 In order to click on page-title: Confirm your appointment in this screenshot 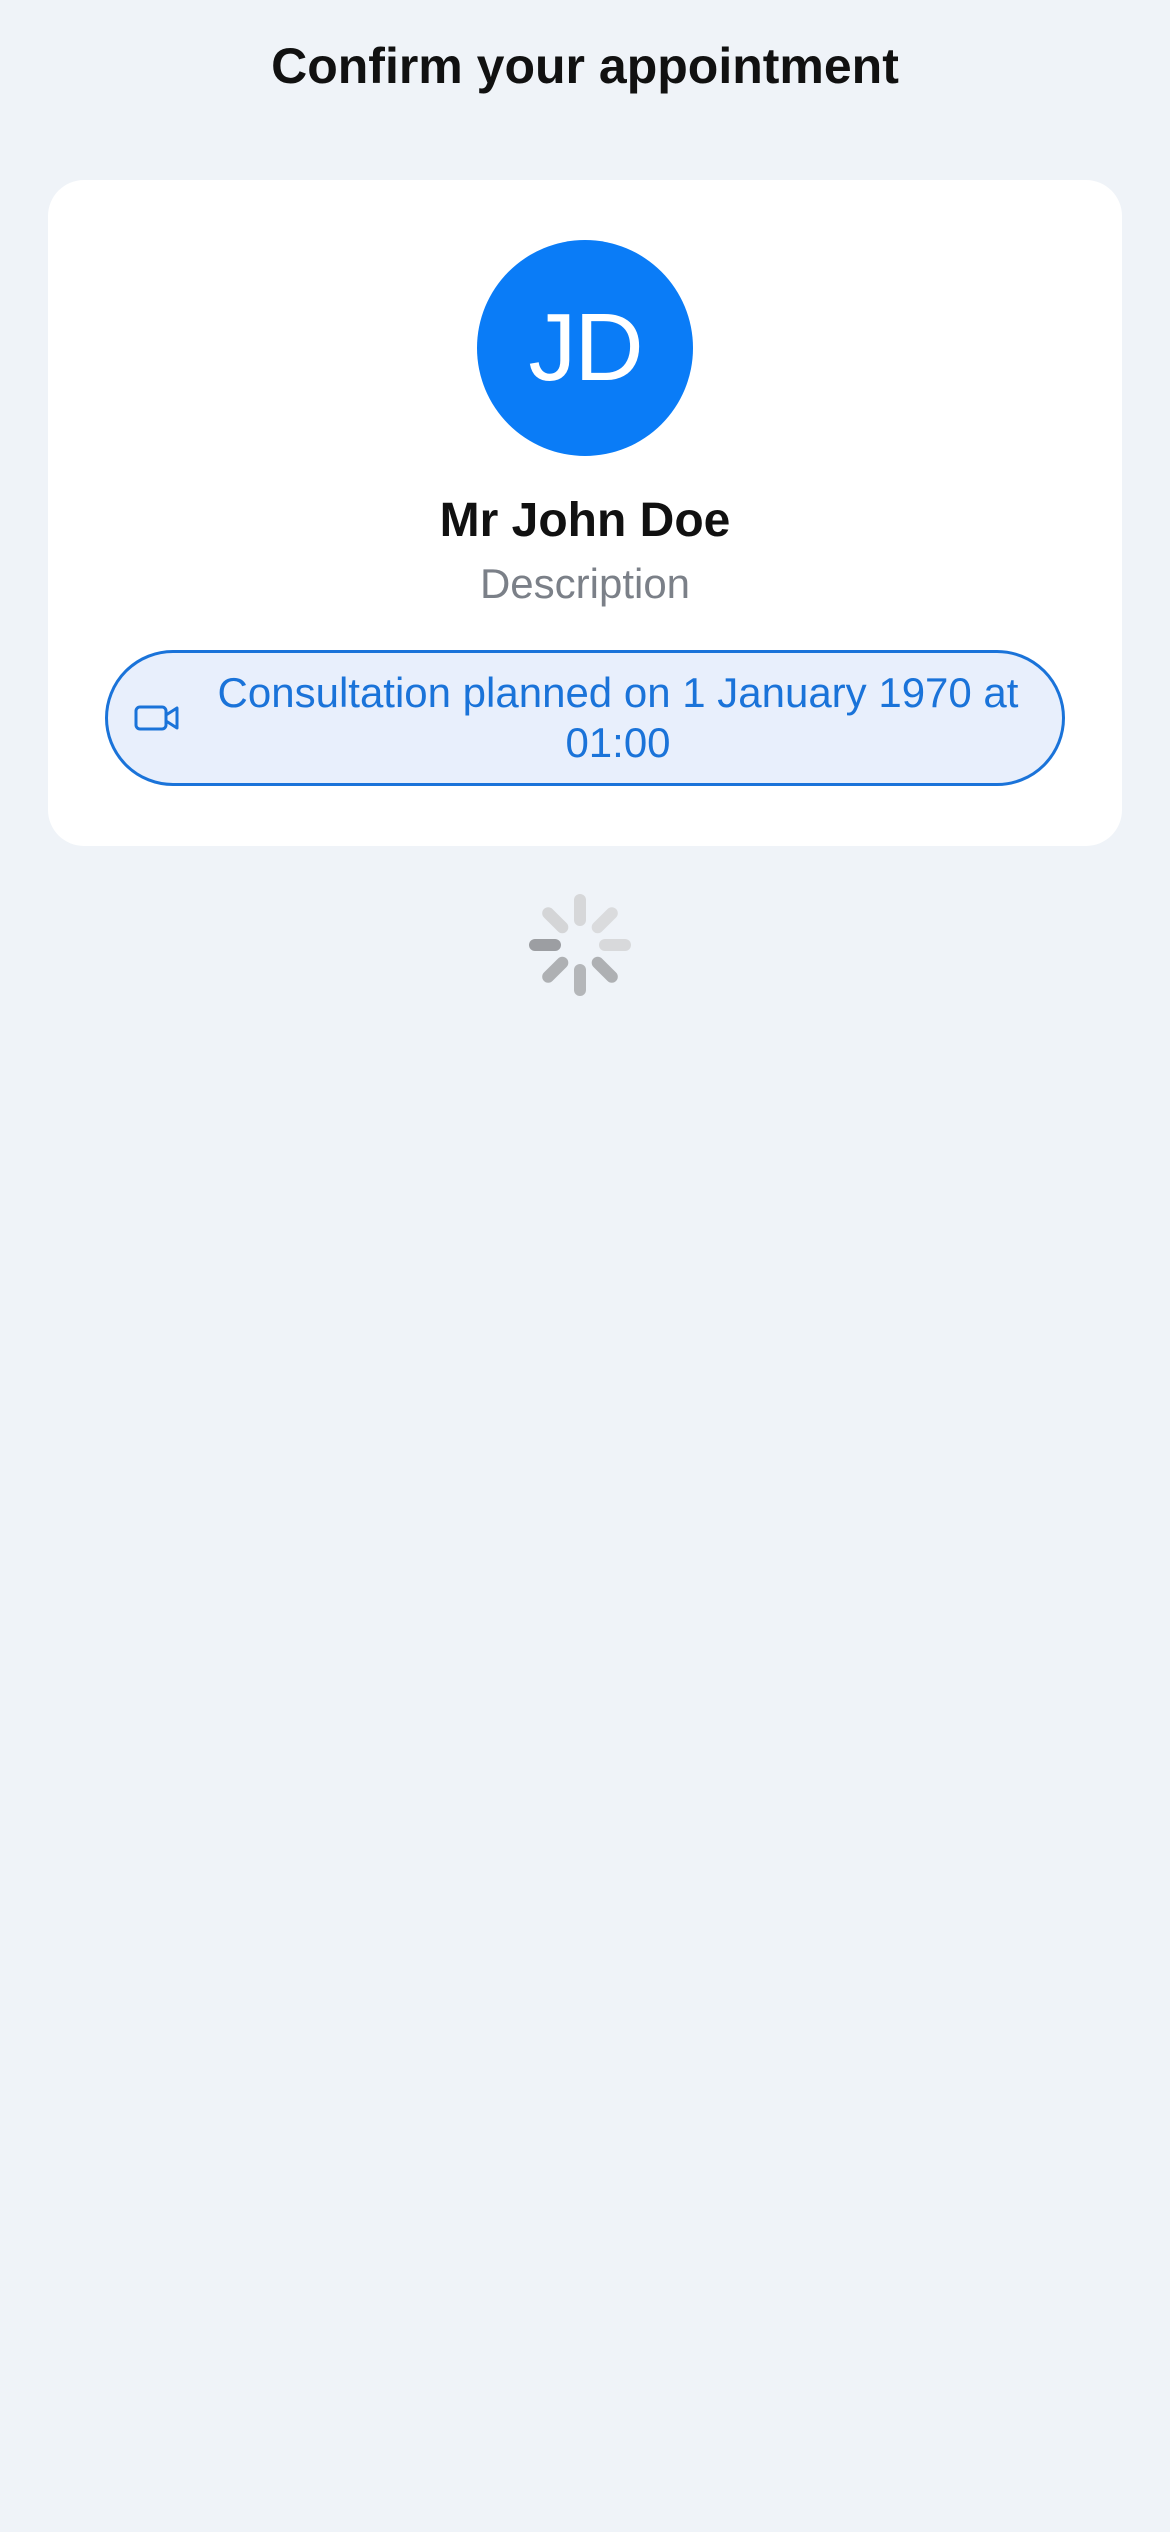, I will do `click(585, 66)`.